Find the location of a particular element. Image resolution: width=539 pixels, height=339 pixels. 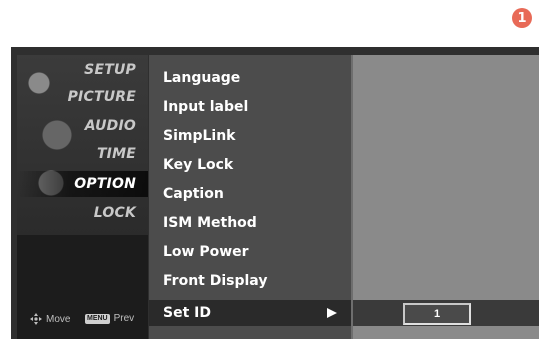

menu-item-label: Language is located at coordinates (202, 78).